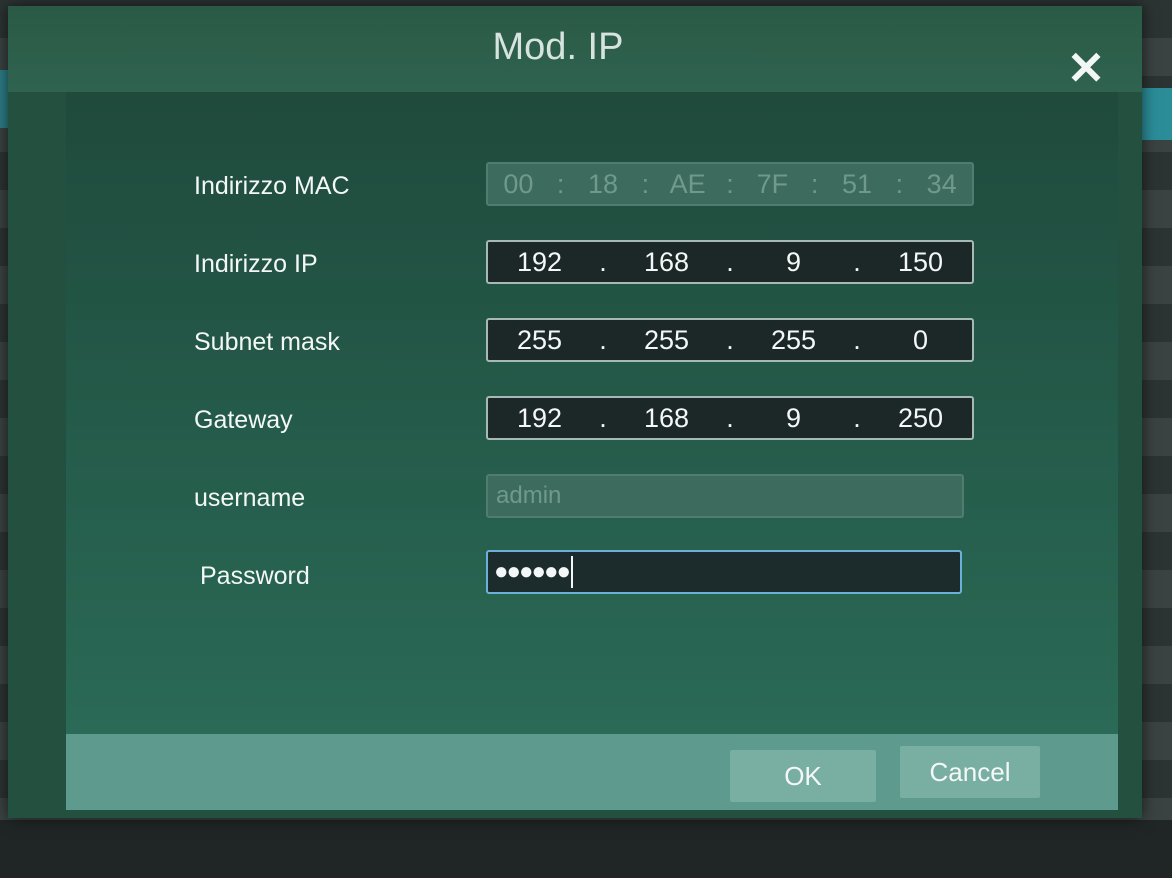 This screenshot has width=1172, height=878. Describe the element at coordinates (586, 849) in the screenshot. I see `background-bottom-bar` at that location.